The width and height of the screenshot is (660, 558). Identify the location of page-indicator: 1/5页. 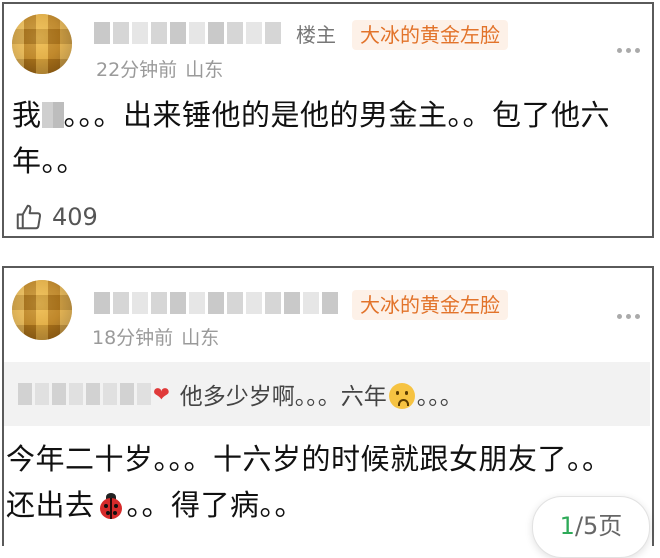
(591, 527).